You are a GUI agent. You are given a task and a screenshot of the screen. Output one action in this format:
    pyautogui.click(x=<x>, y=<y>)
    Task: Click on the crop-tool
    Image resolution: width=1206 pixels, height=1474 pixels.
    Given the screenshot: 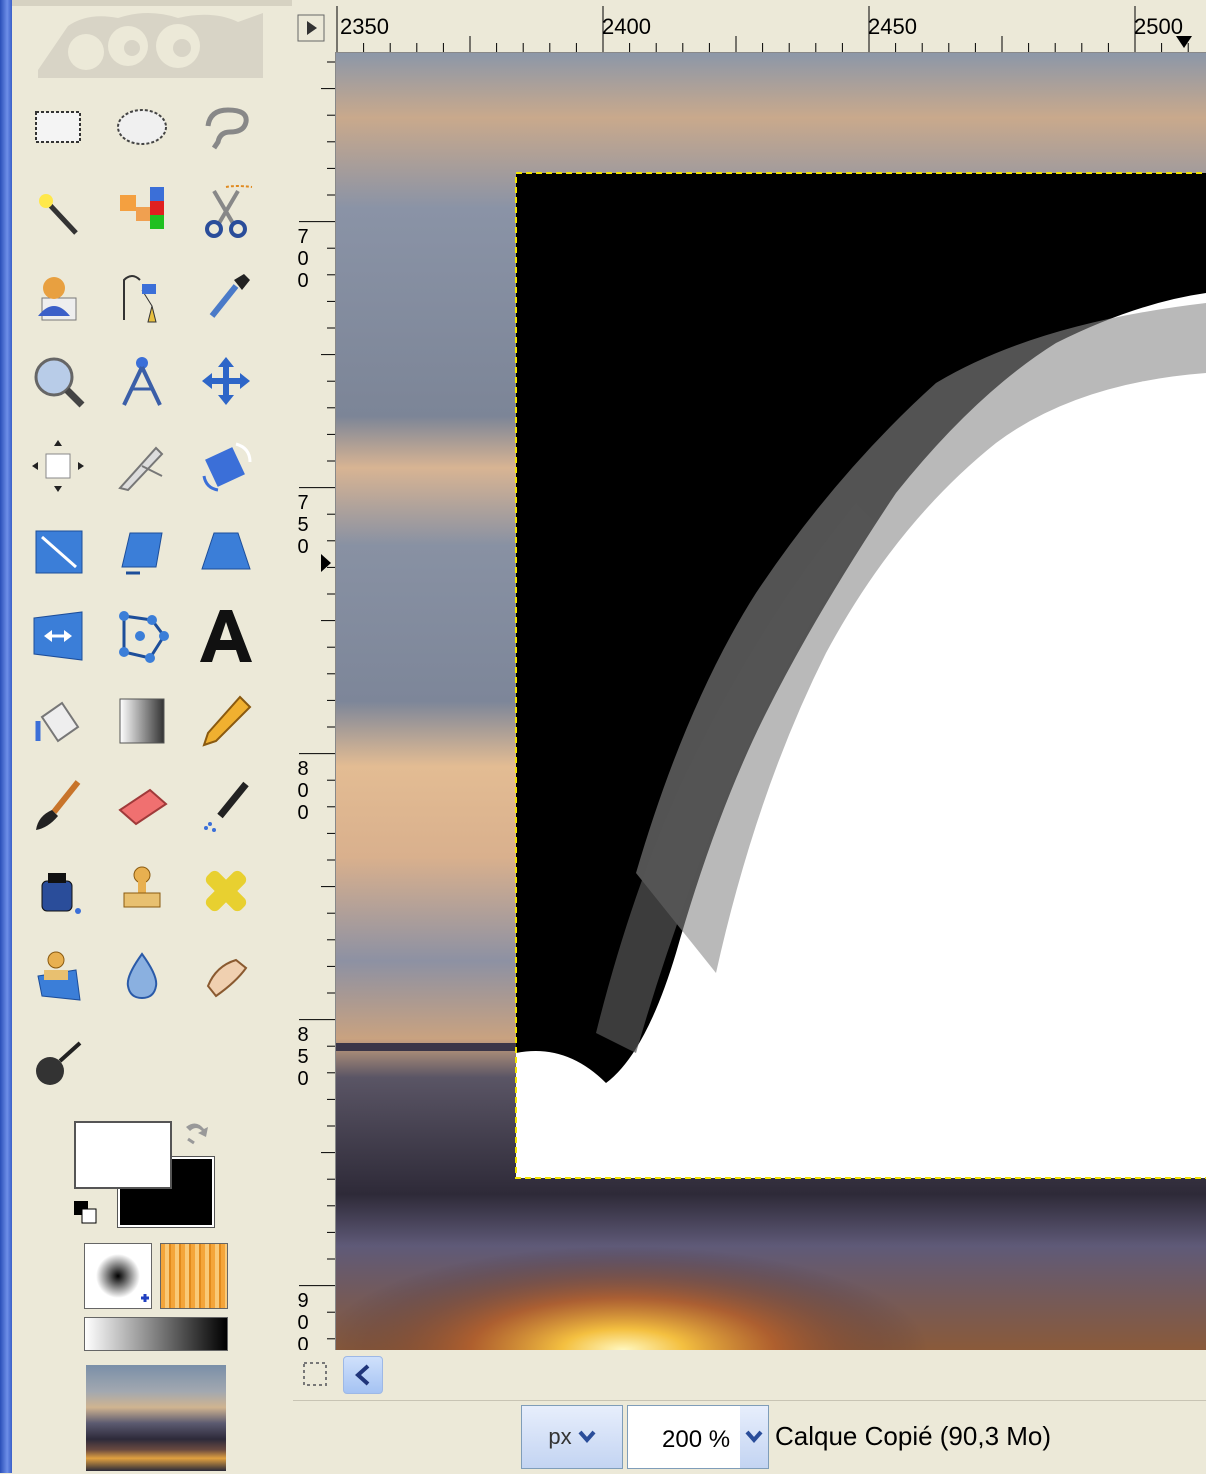 What is the action you would take?
    pyautogui.click(x=142, y=466)
    